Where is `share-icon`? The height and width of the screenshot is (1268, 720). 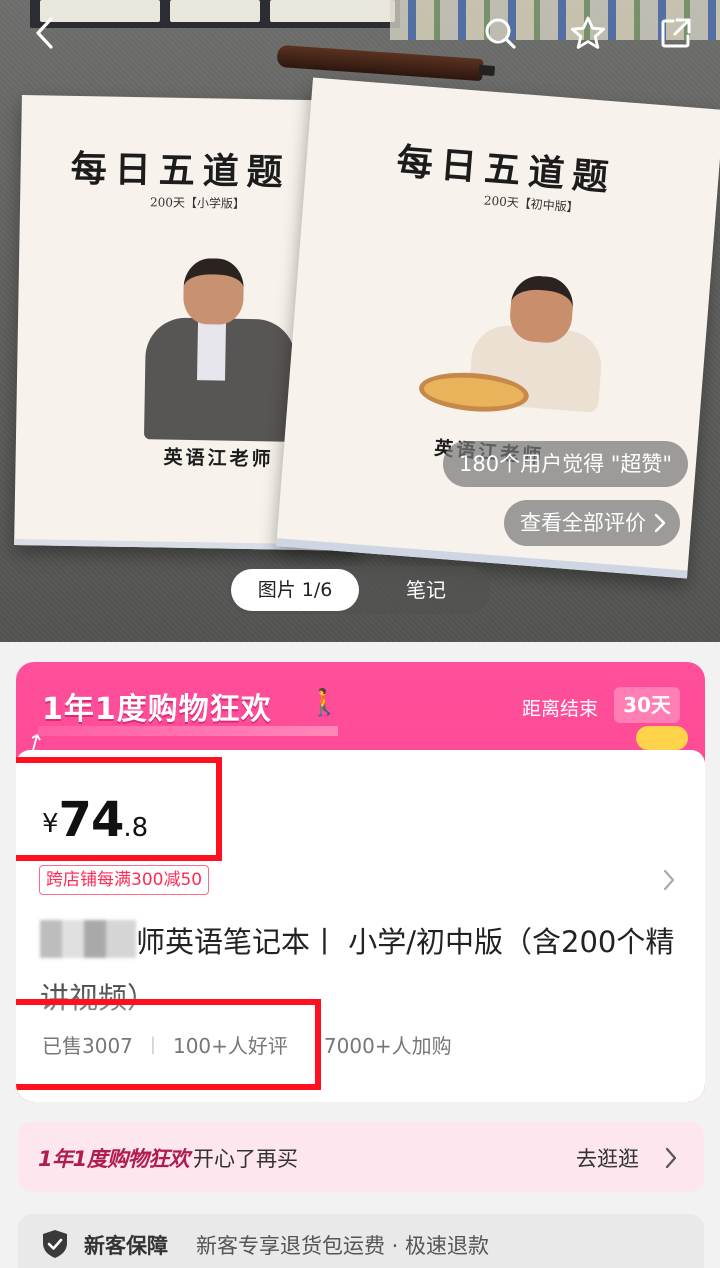 share-icon is located at coordinates (676, 33).